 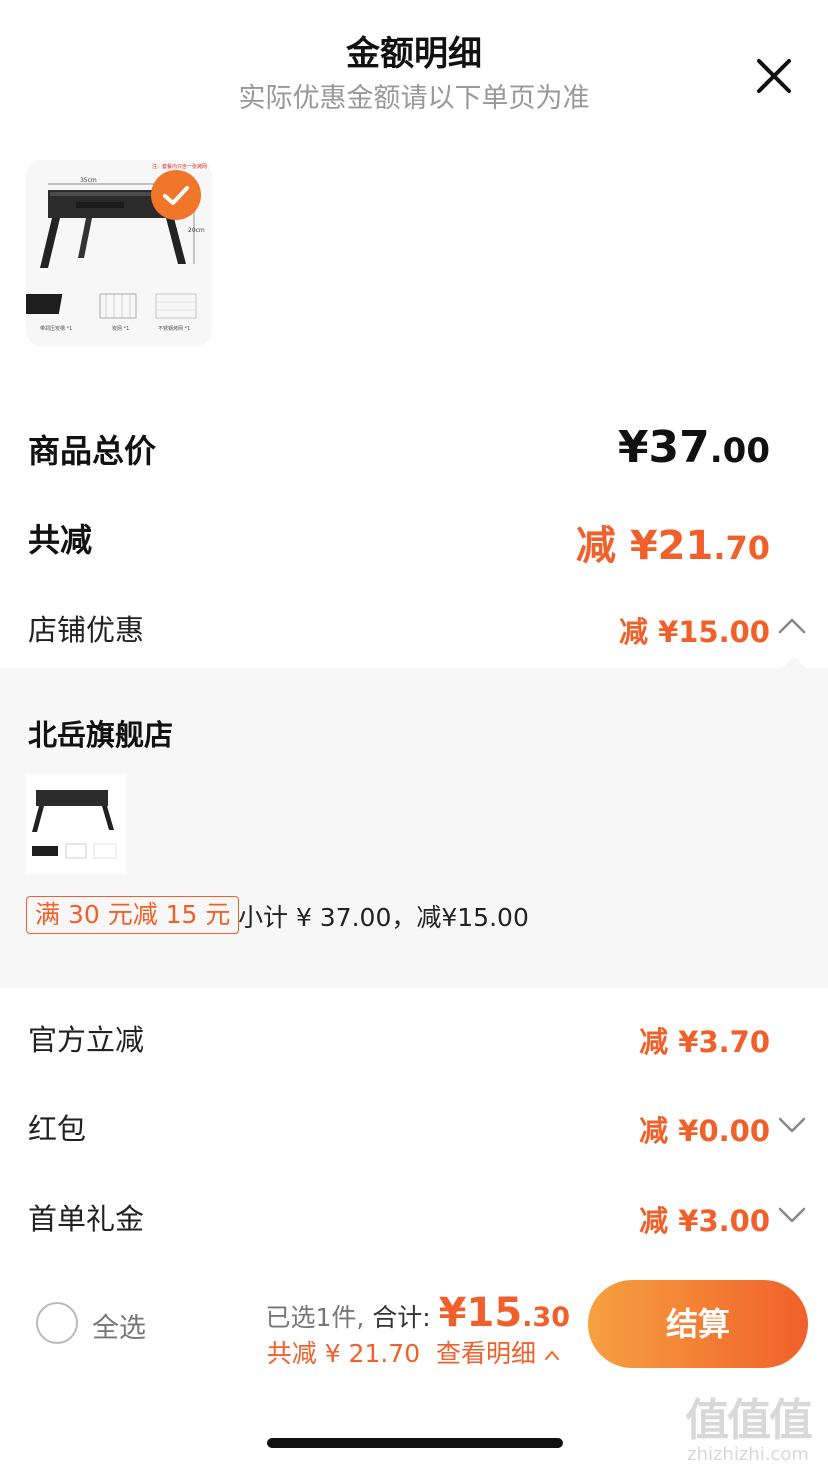 I want to click on store-discount-label: 店铺优惠, so click(x=86, y=630).